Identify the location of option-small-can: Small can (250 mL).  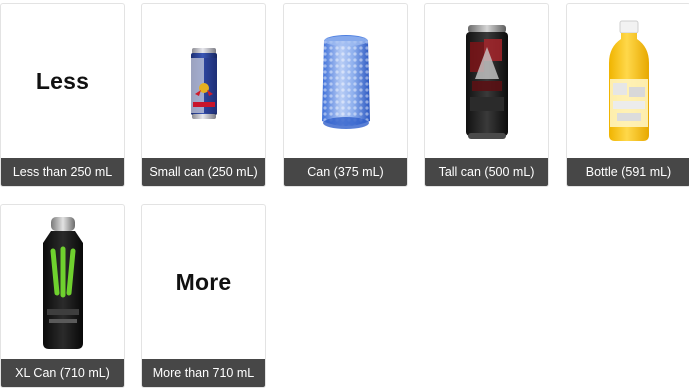
(203, 95).